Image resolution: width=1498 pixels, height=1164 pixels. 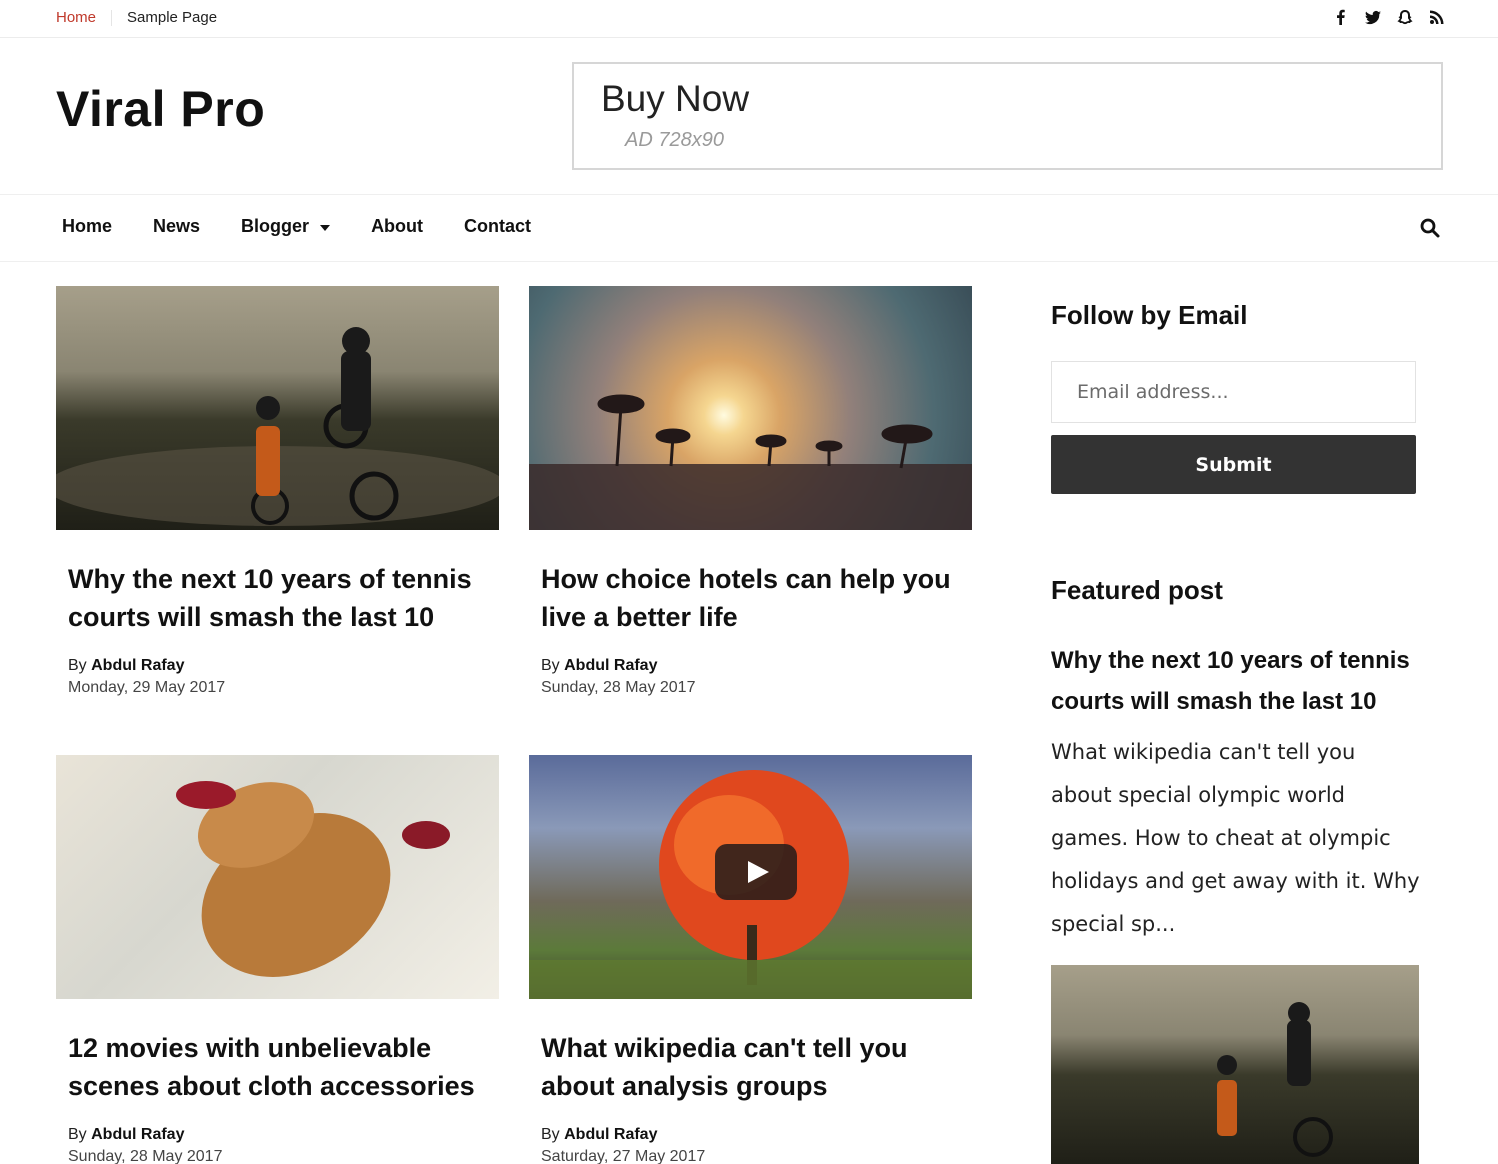 I want to click on post-thumbnail-video, so click(x=750, y=877).